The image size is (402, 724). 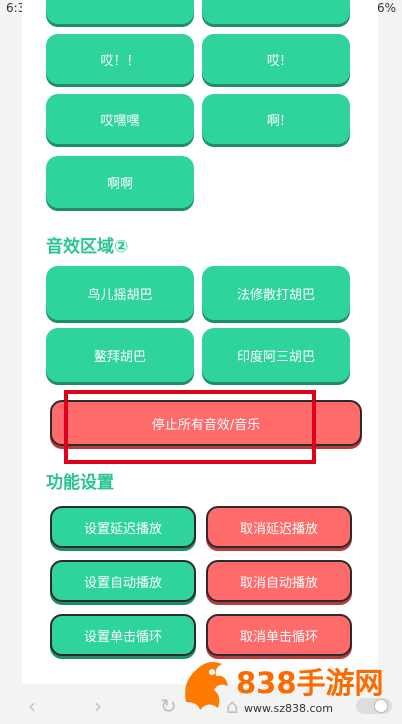 I want to click on set-loop-button: 设置单击循环, so click(x=123, y=635).